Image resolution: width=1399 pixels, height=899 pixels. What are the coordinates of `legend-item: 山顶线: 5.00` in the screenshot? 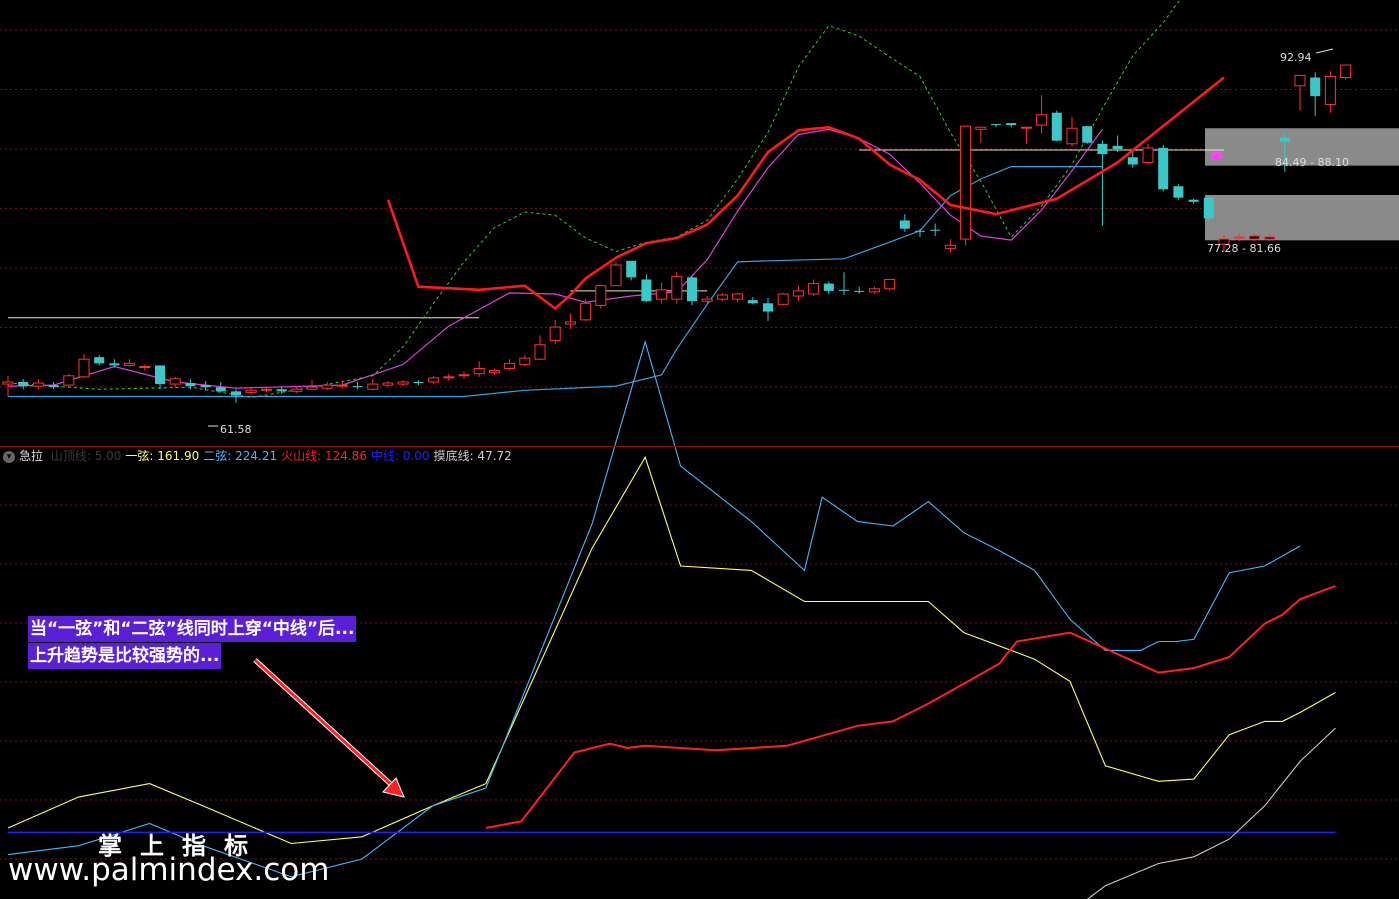 It's located at (86, 456).